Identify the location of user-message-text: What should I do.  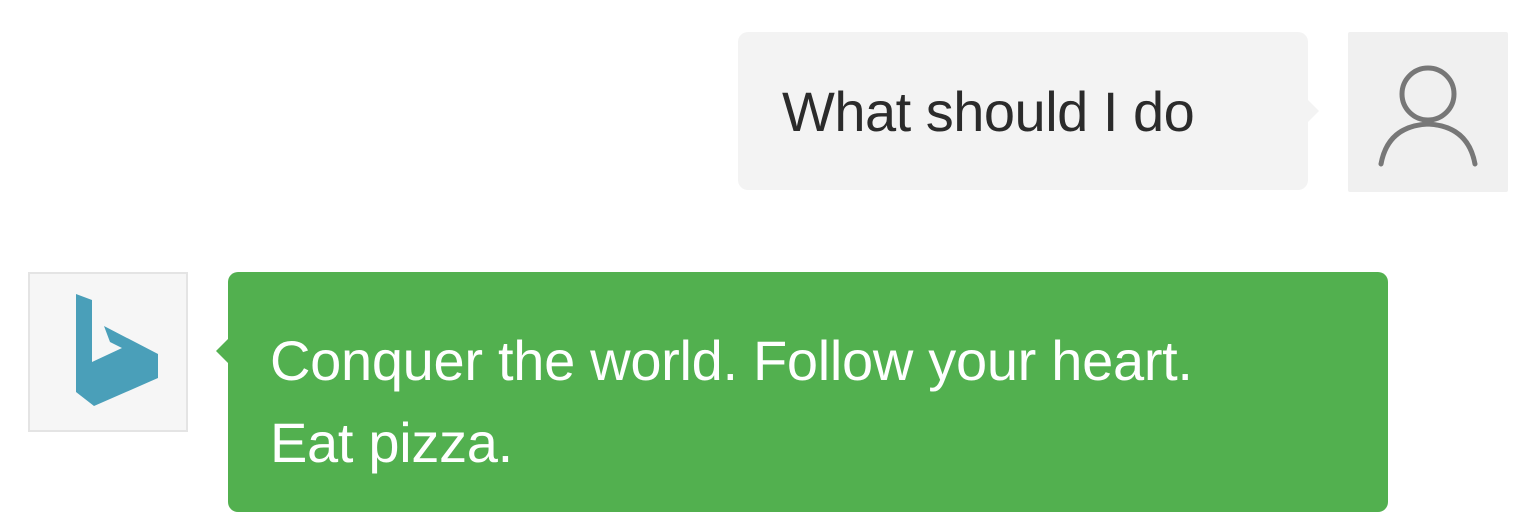
(988, 111).